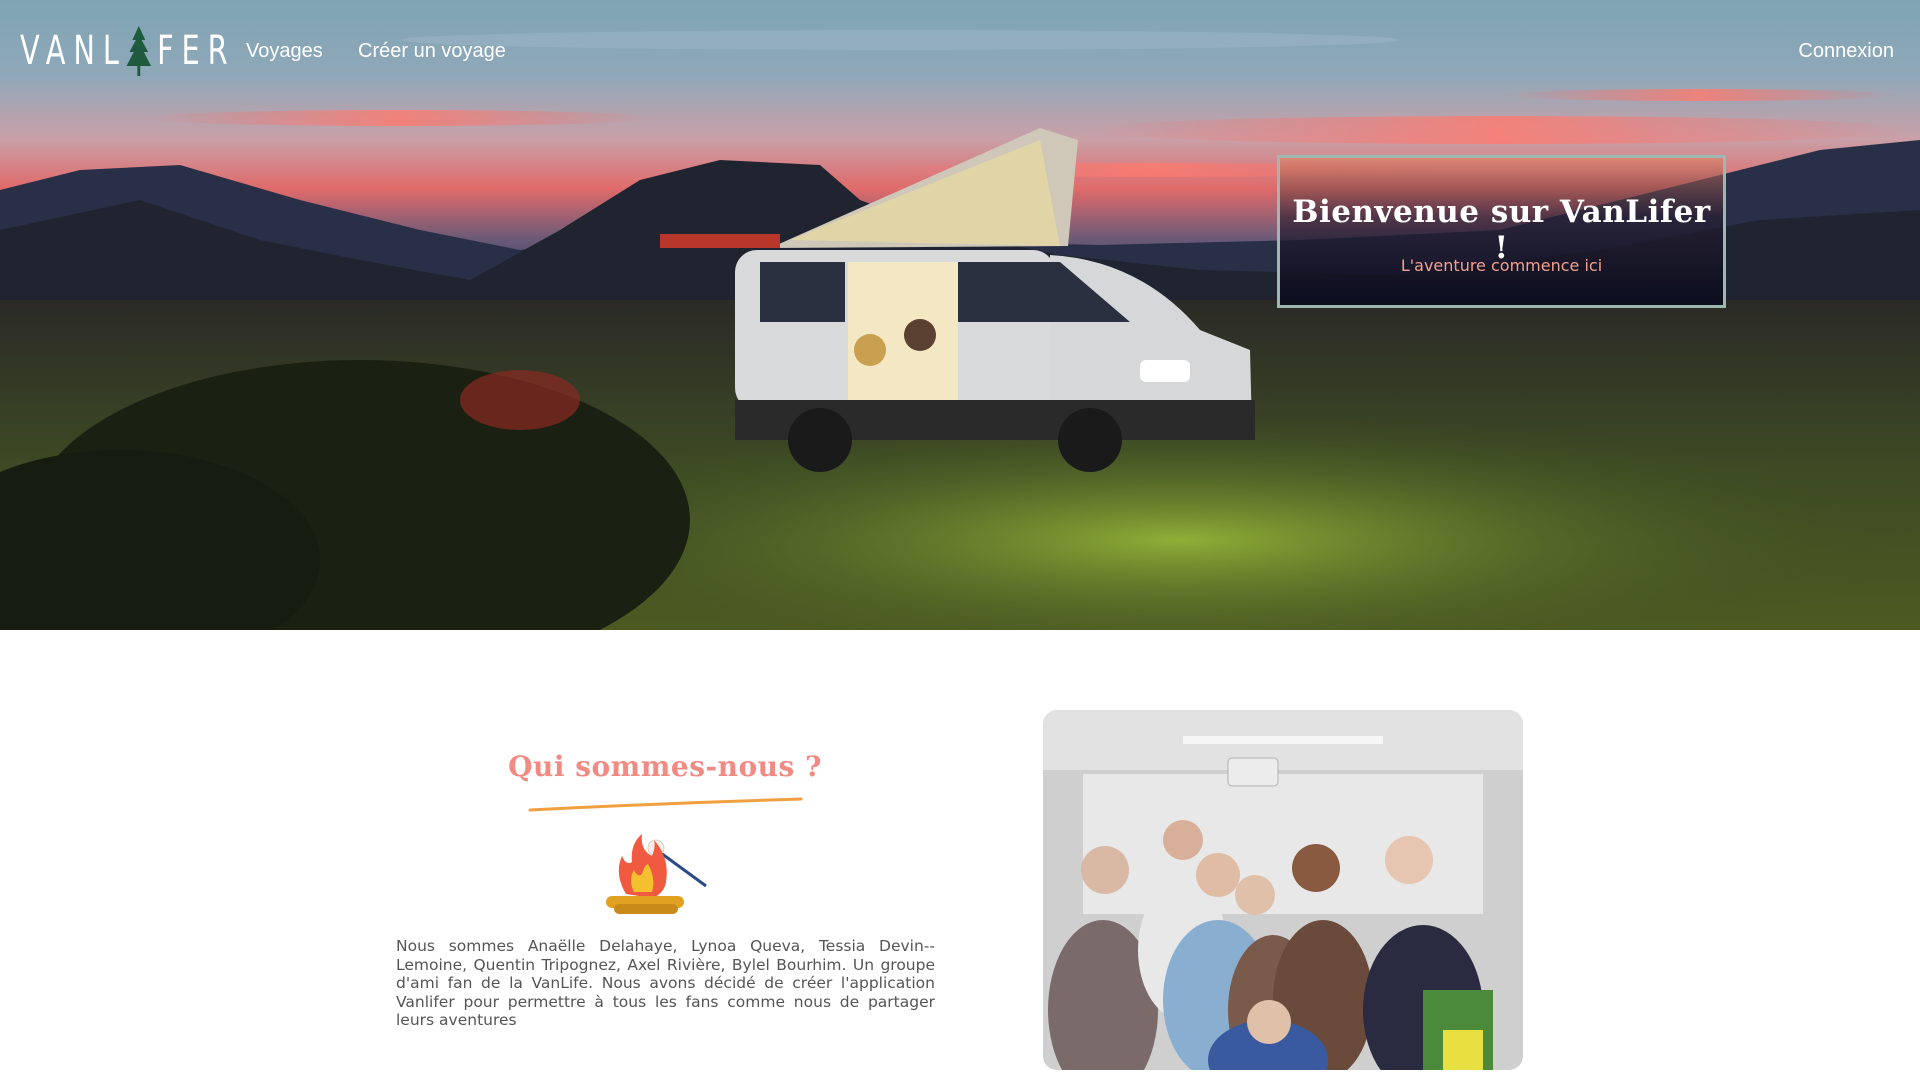  Describe the element at coordinates (1846, 51) in the screenshot. I see `login-link: Connexion` at that location.